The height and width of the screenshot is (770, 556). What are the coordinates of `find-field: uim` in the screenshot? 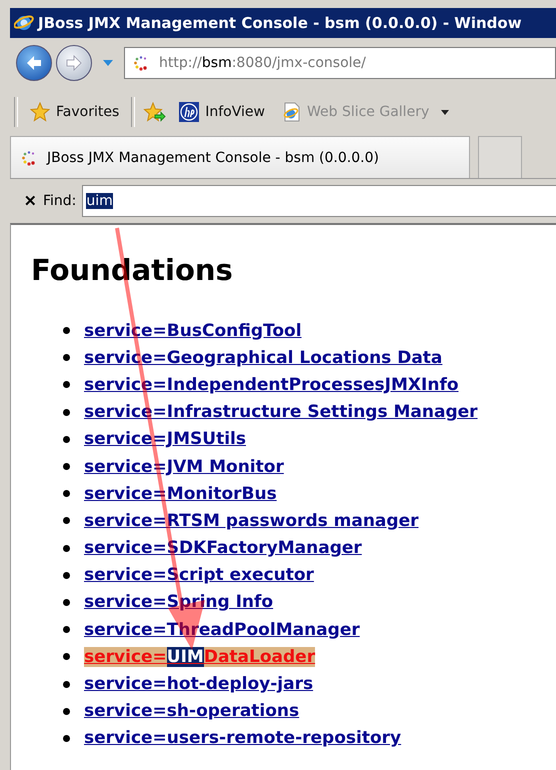 It's located at (319, 201).